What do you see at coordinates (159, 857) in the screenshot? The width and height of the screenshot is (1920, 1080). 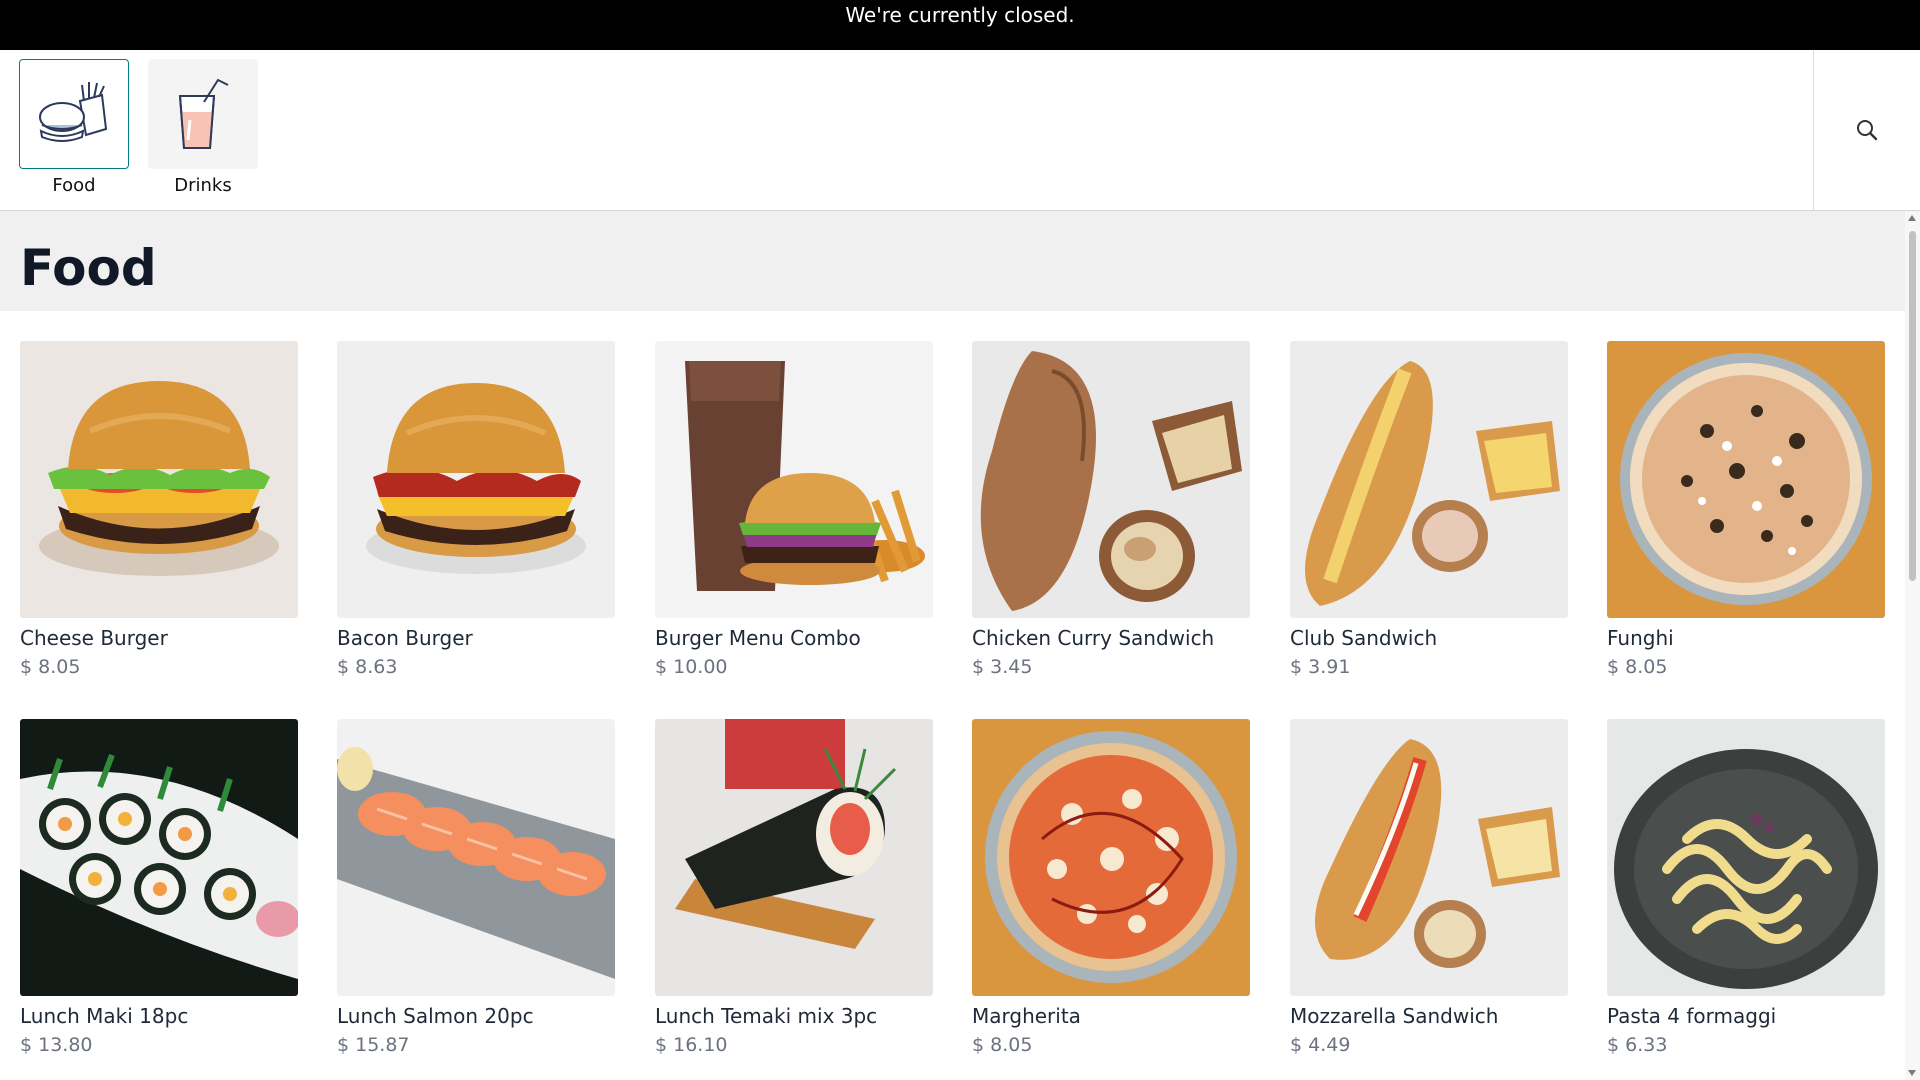 I see `maki-image` at bounding box center [159, 857].